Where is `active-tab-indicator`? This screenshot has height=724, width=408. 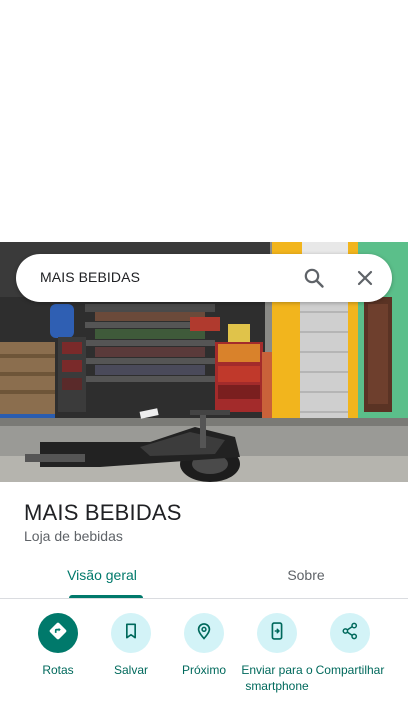 active-tab-indicator is located at coordinates (106, 596).